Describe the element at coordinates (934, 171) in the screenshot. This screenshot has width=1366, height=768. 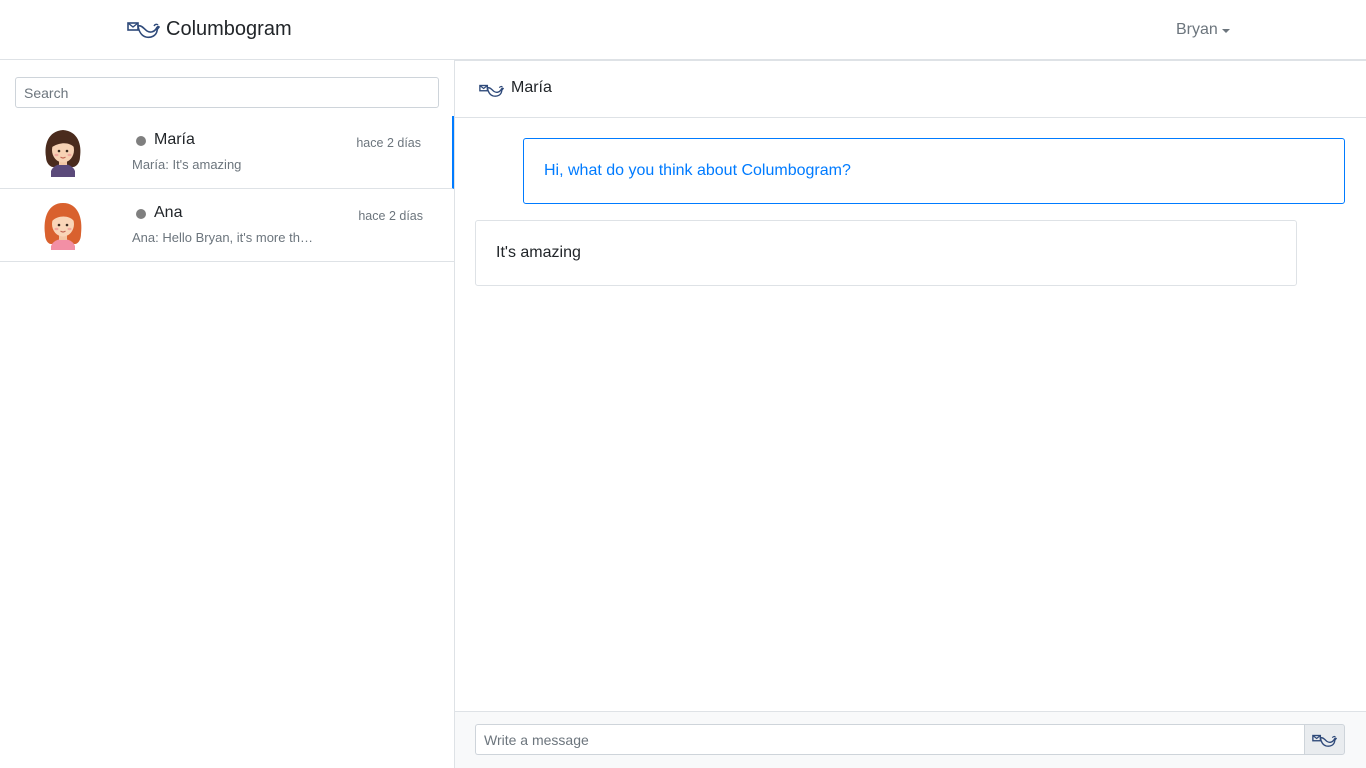
I see `message-outgoing: Hi, what do you think about Columbogram?` at that location.